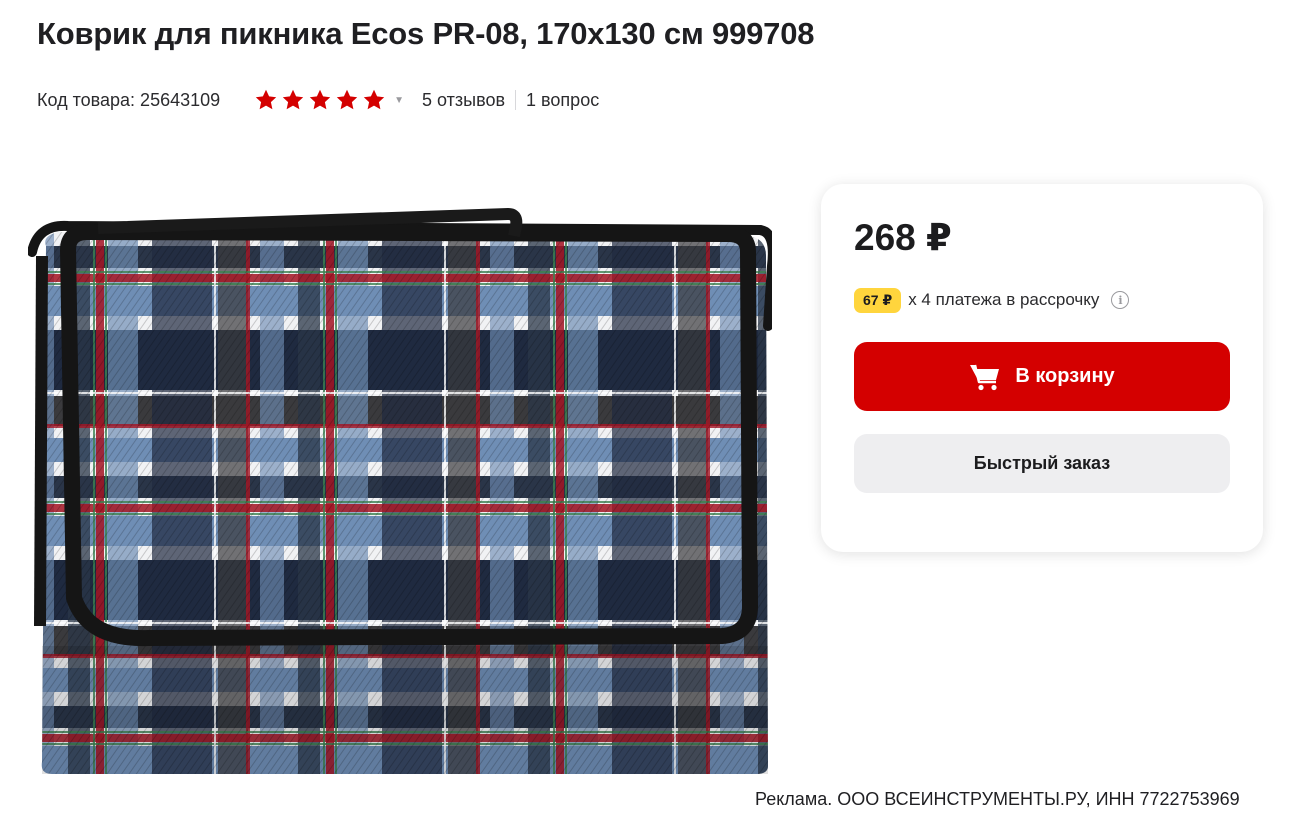 The height and width of the screenshot is (824, 1290). I want to click on reviews-link: 5 отзывов, so click(463, 100).